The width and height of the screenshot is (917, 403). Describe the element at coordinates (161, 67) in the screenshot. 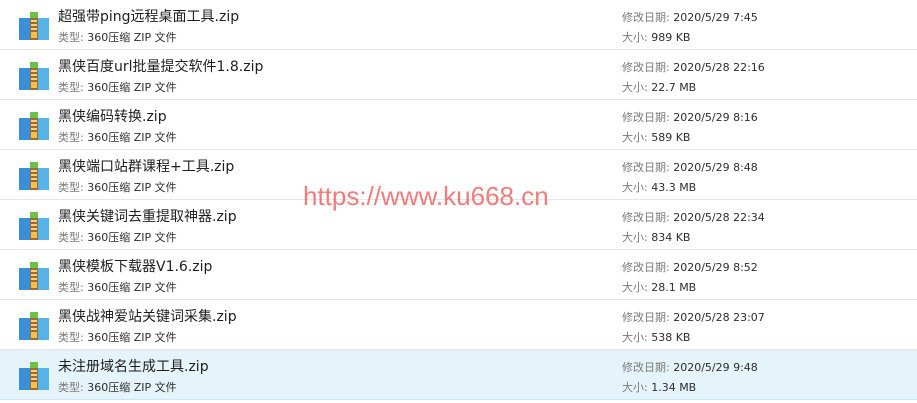

I see `file-name: 黑侠百度url批量提交软件1.8.zip` at that location.